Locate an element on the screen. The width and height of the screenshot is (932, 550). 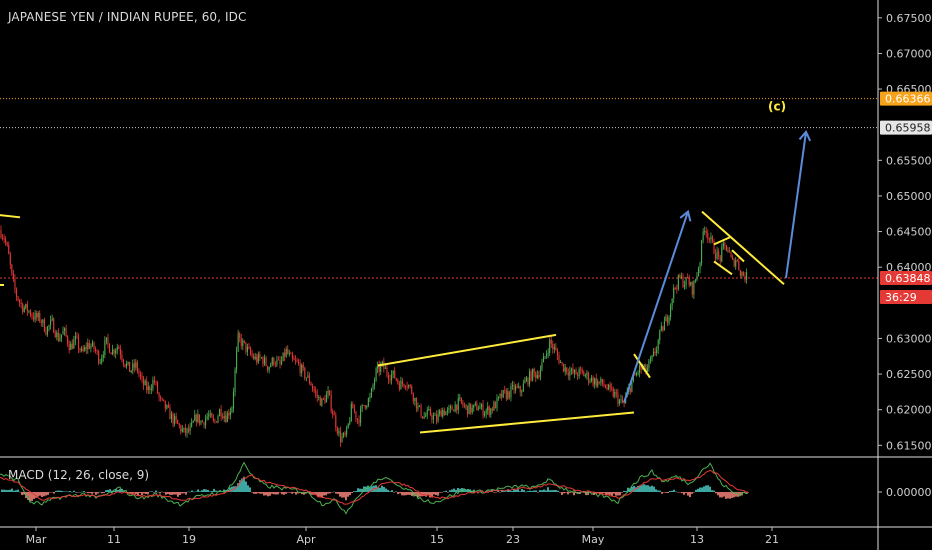
y-tick-label: 0.65000 is located at coordinates (909, 196).